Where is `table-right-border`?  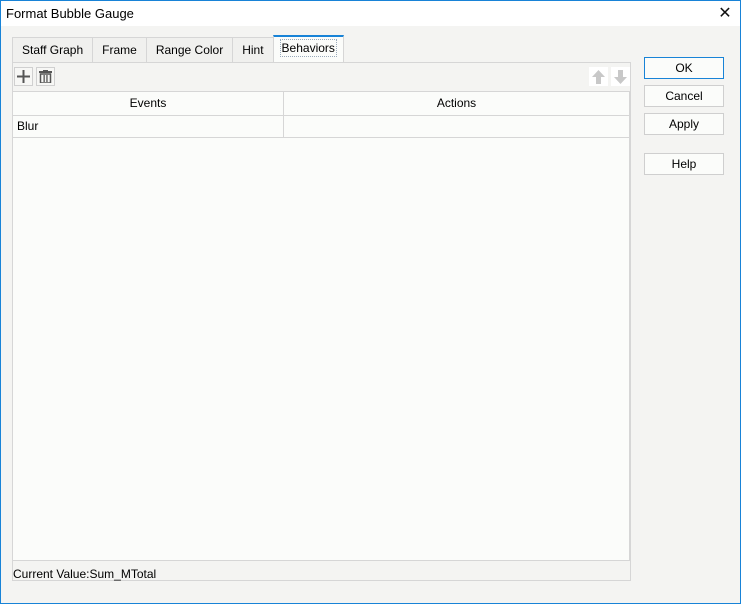 table-right-border is located at coordinates (630, 326).